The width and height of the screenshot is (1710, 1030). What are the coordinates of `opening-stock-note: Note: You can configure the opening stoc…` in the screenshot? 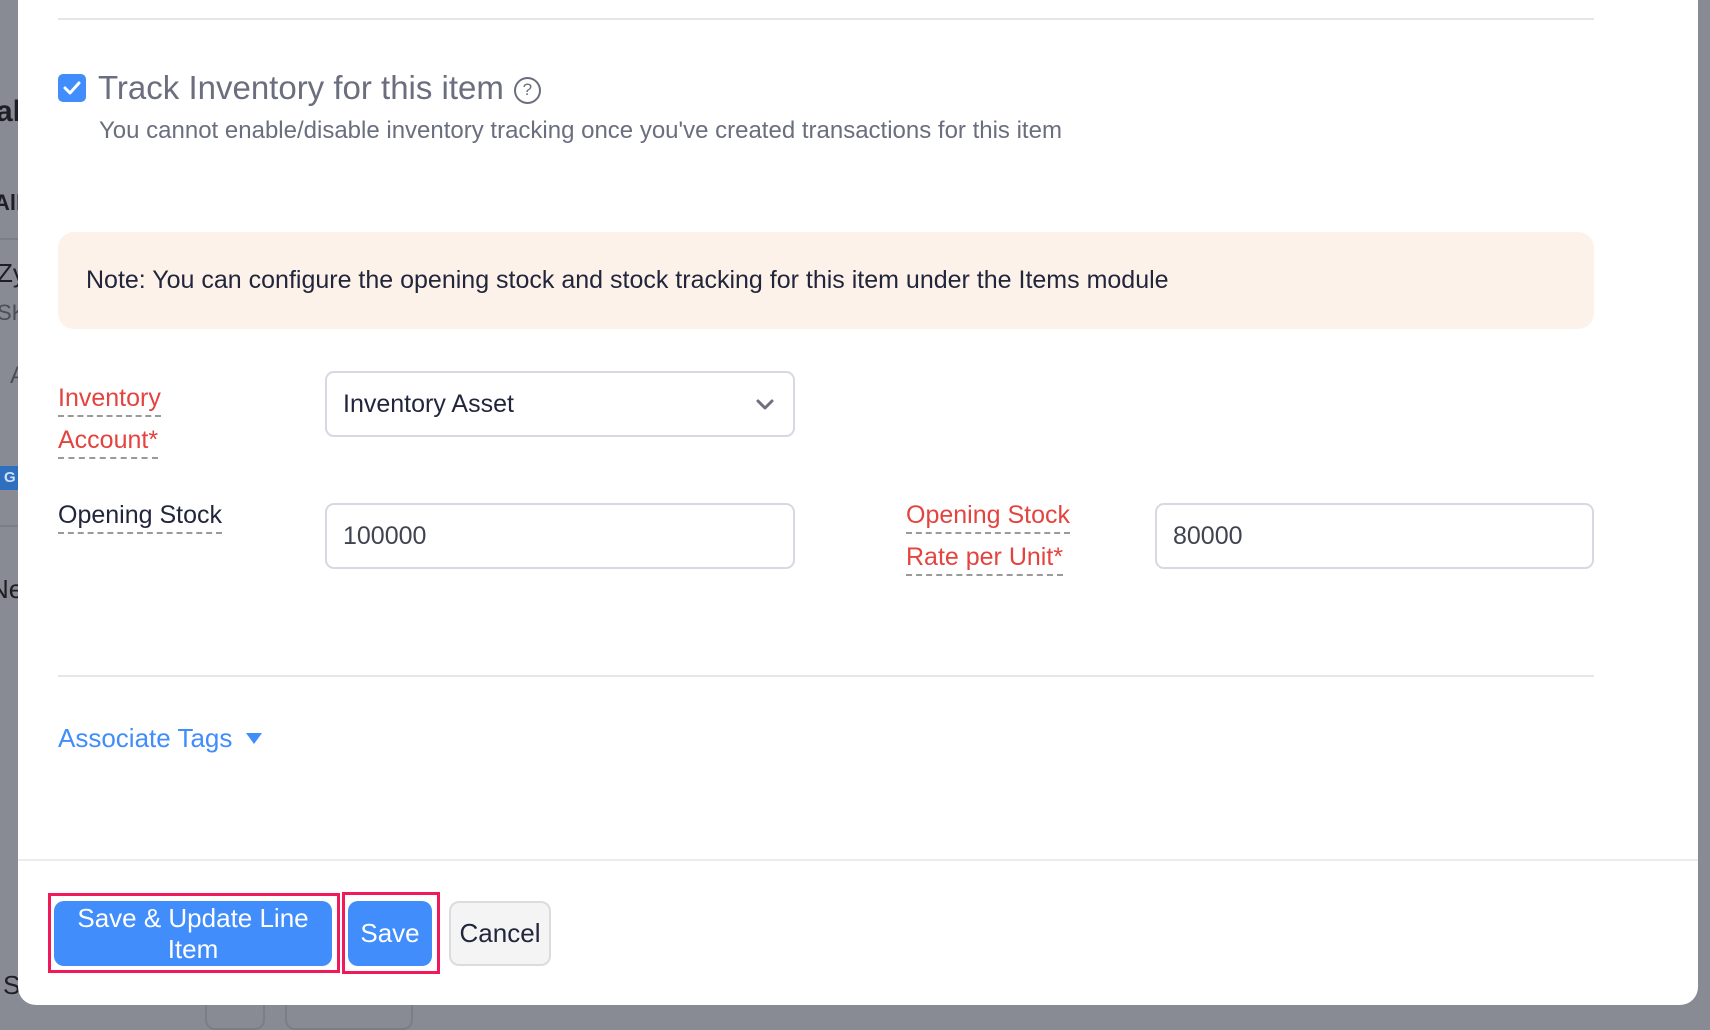 It's located at (826, 280).